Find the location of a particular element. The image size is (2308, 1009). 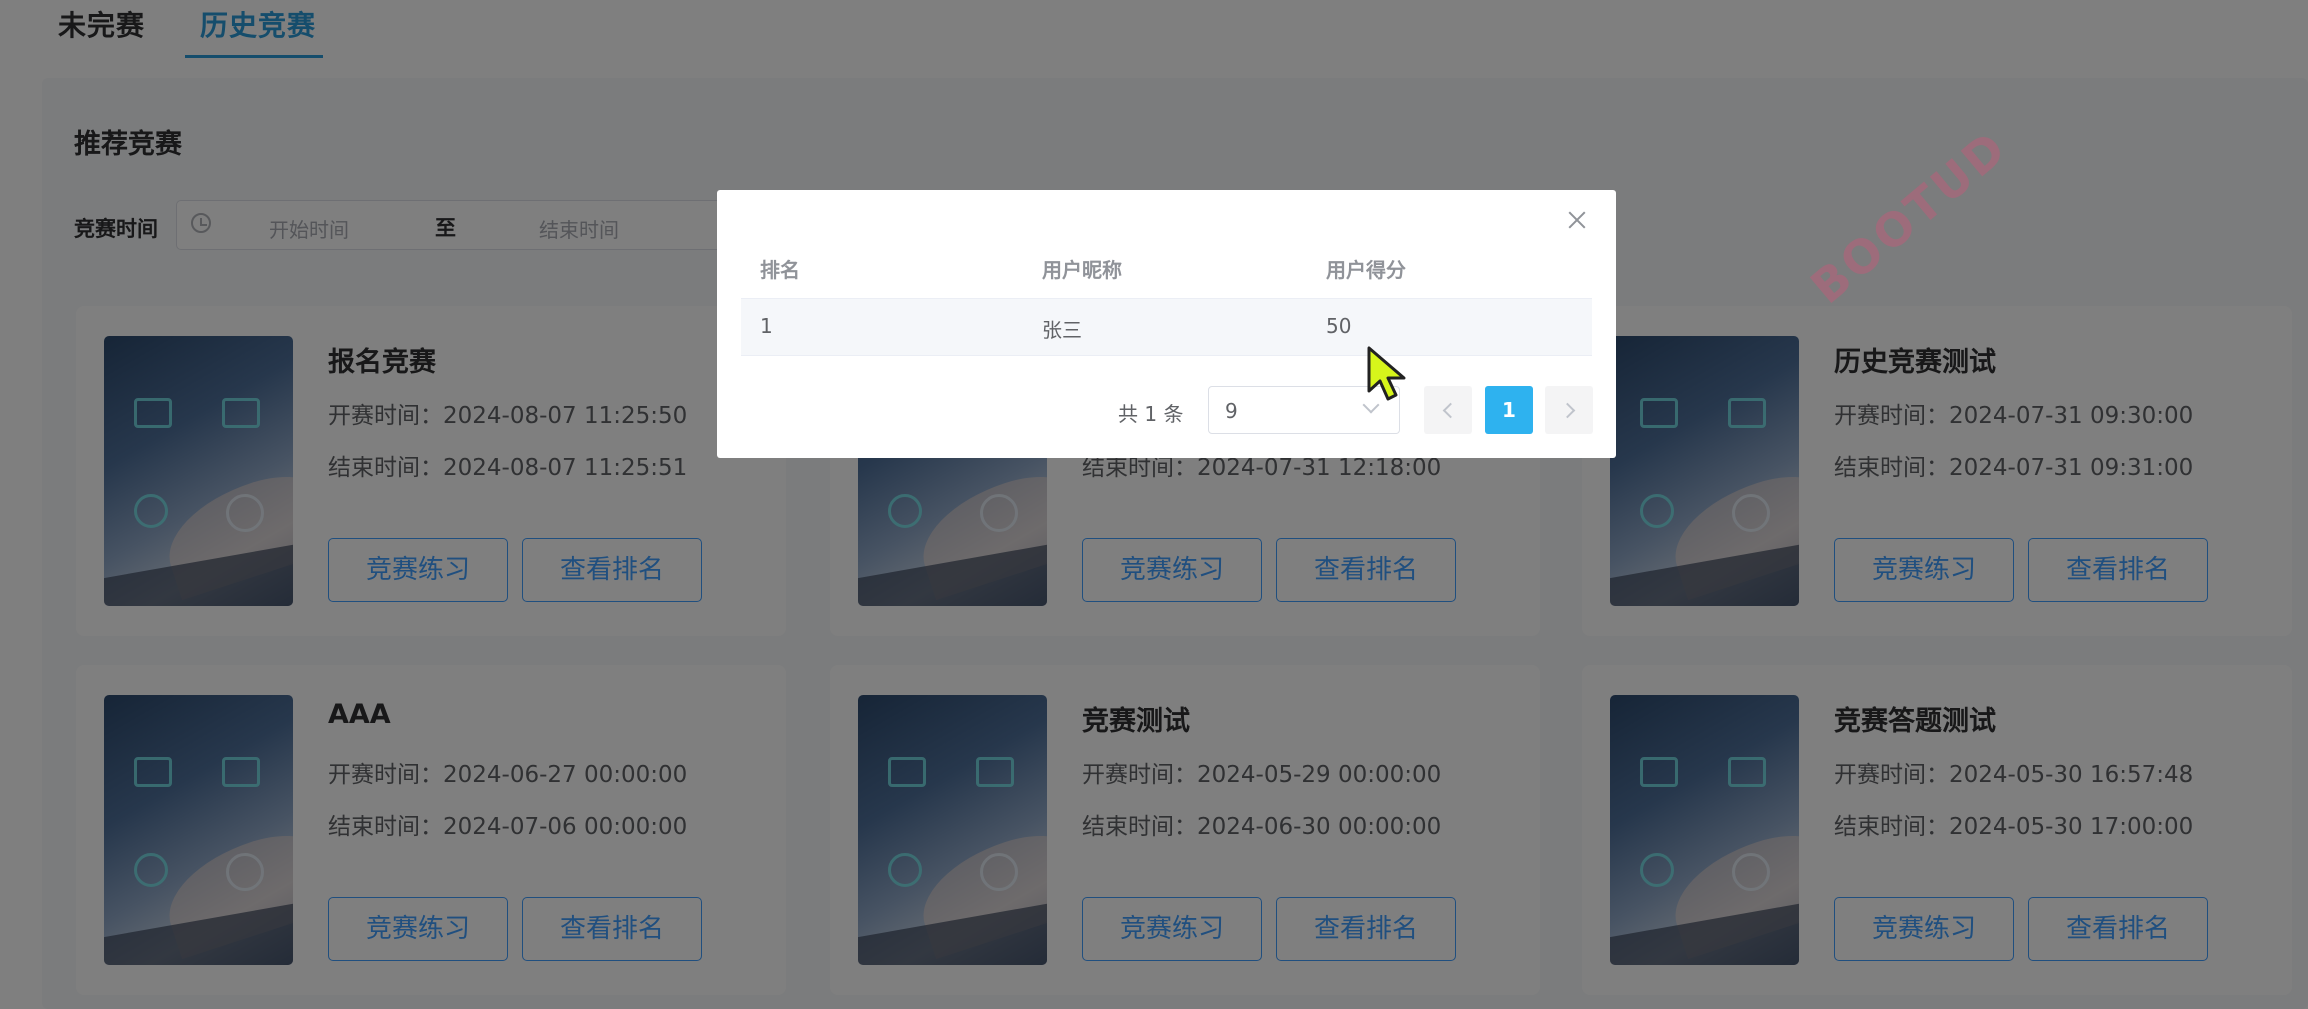

prev-page-button is located at coordinates (1448, 410).